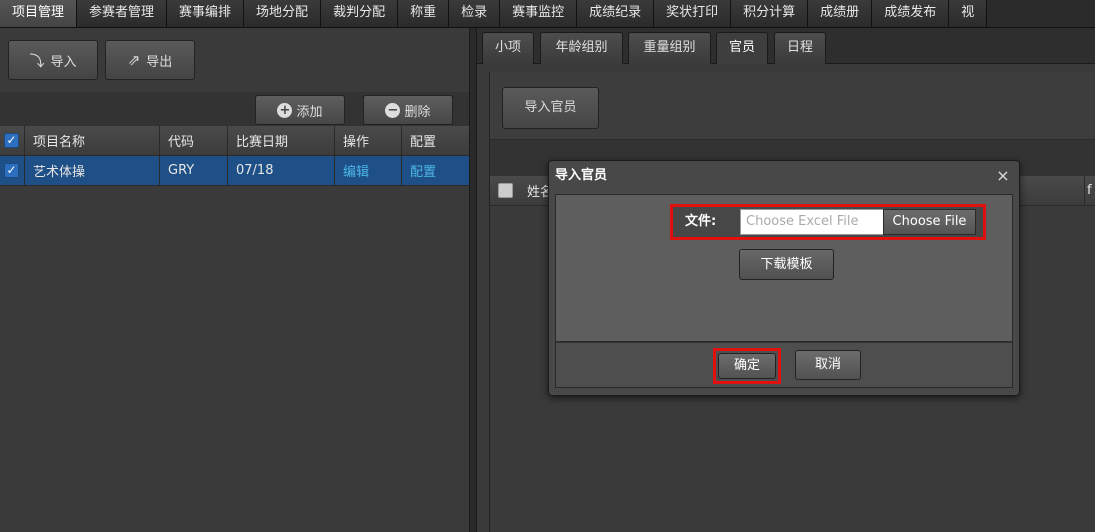  What do you see at coordinates (669, 48) in the screenshot?
I see `tab-weight-groups: 重量组别` at bounding box center [669, 48].